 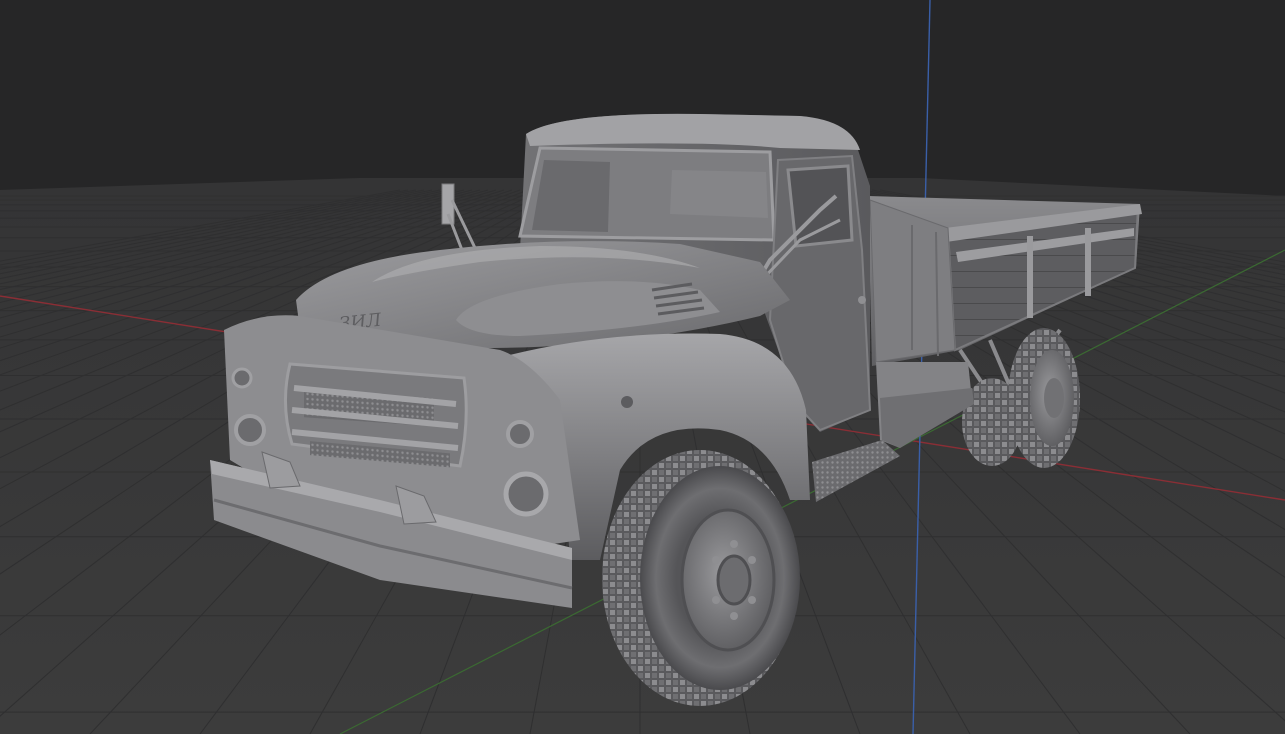 What do you see at coordinates (376, 415) in the screenshot?
I see `radiator-grille` at bounding box center [376, 415].